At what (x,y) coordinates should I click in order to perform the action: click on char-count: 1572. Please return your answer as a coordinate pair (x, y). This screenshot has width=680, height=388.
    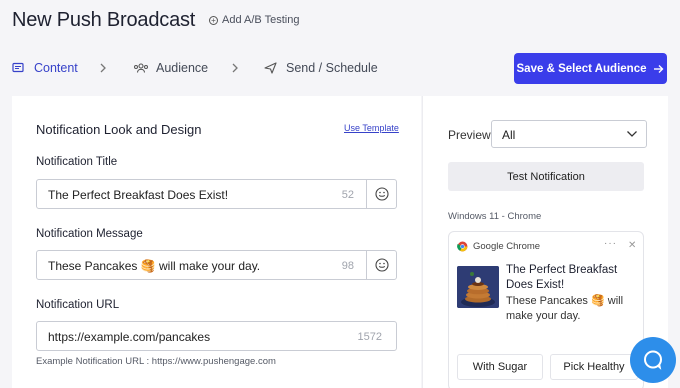
    Looking at the image, I should click on (369, 337).